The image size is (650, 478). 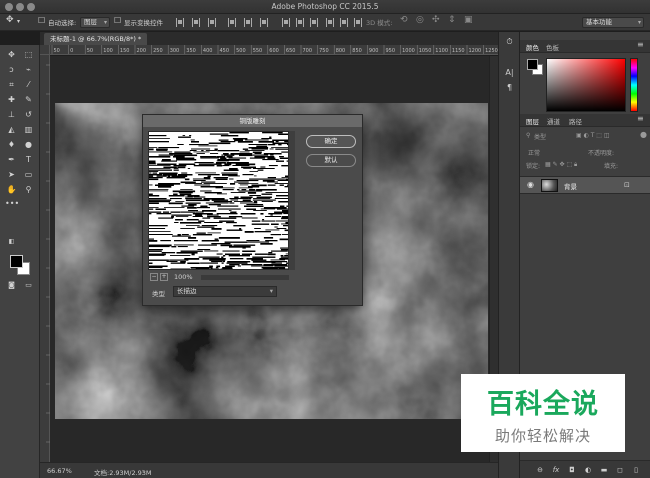 I want to click on tab-color: 颜色, so click(x=532, y=47).